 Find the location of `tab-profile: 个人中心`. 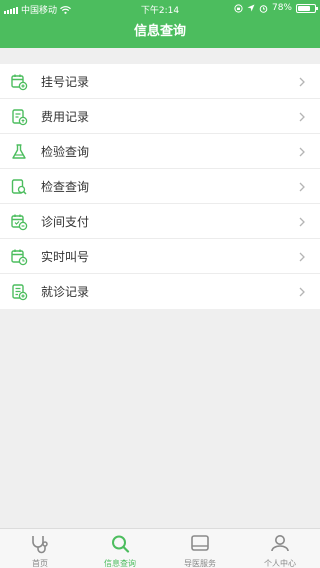

tab-profile: 个人中心 is located at coordinates (280, 548).